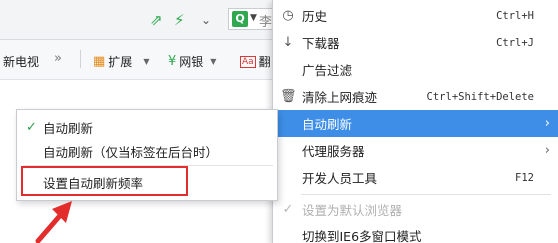  Describe the element at coordinates (99, 61) in the screenshot. I see `grid-icon: ▦` at that location.